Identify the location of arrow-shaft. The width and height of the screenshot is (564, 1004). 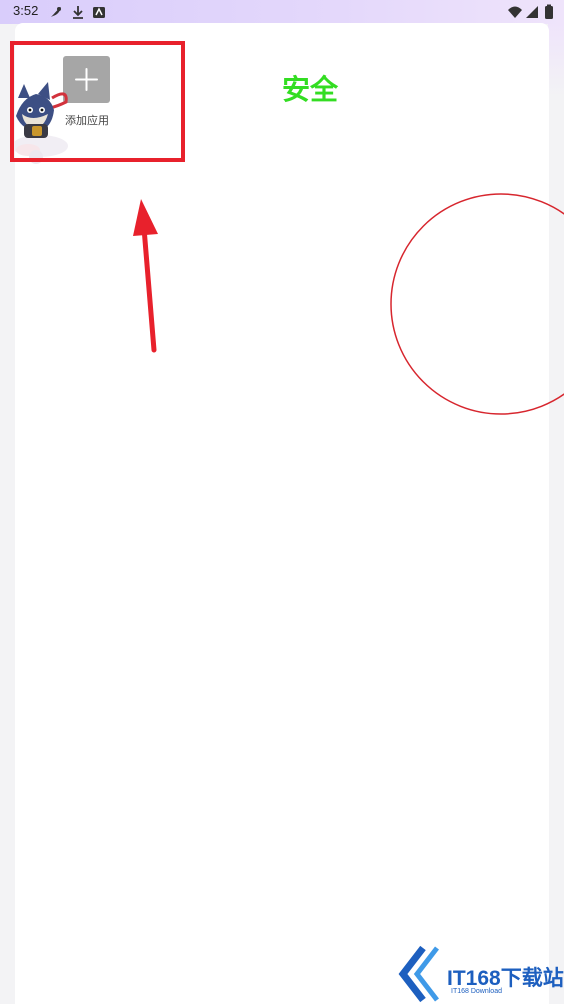
(149, 289).